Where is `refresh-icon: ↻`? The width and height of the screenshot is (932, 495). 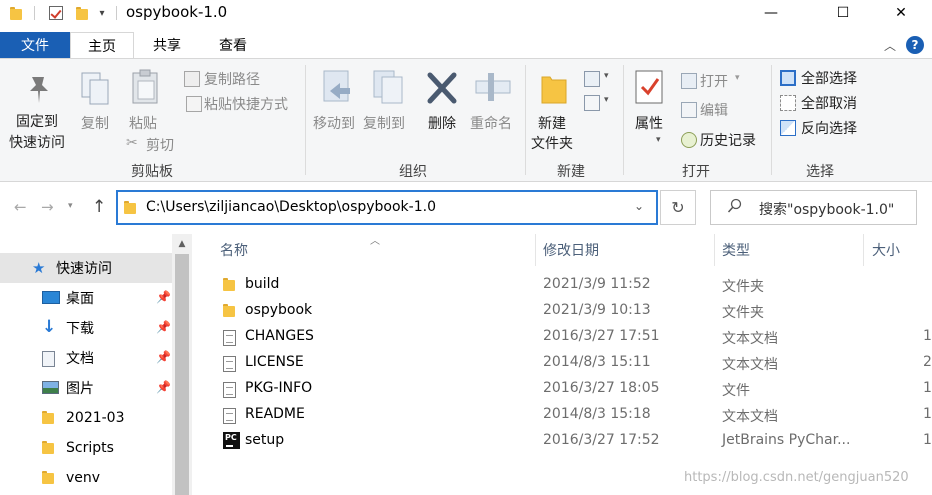 refresh-icon: ↻ is located at coordinates (678, 207).